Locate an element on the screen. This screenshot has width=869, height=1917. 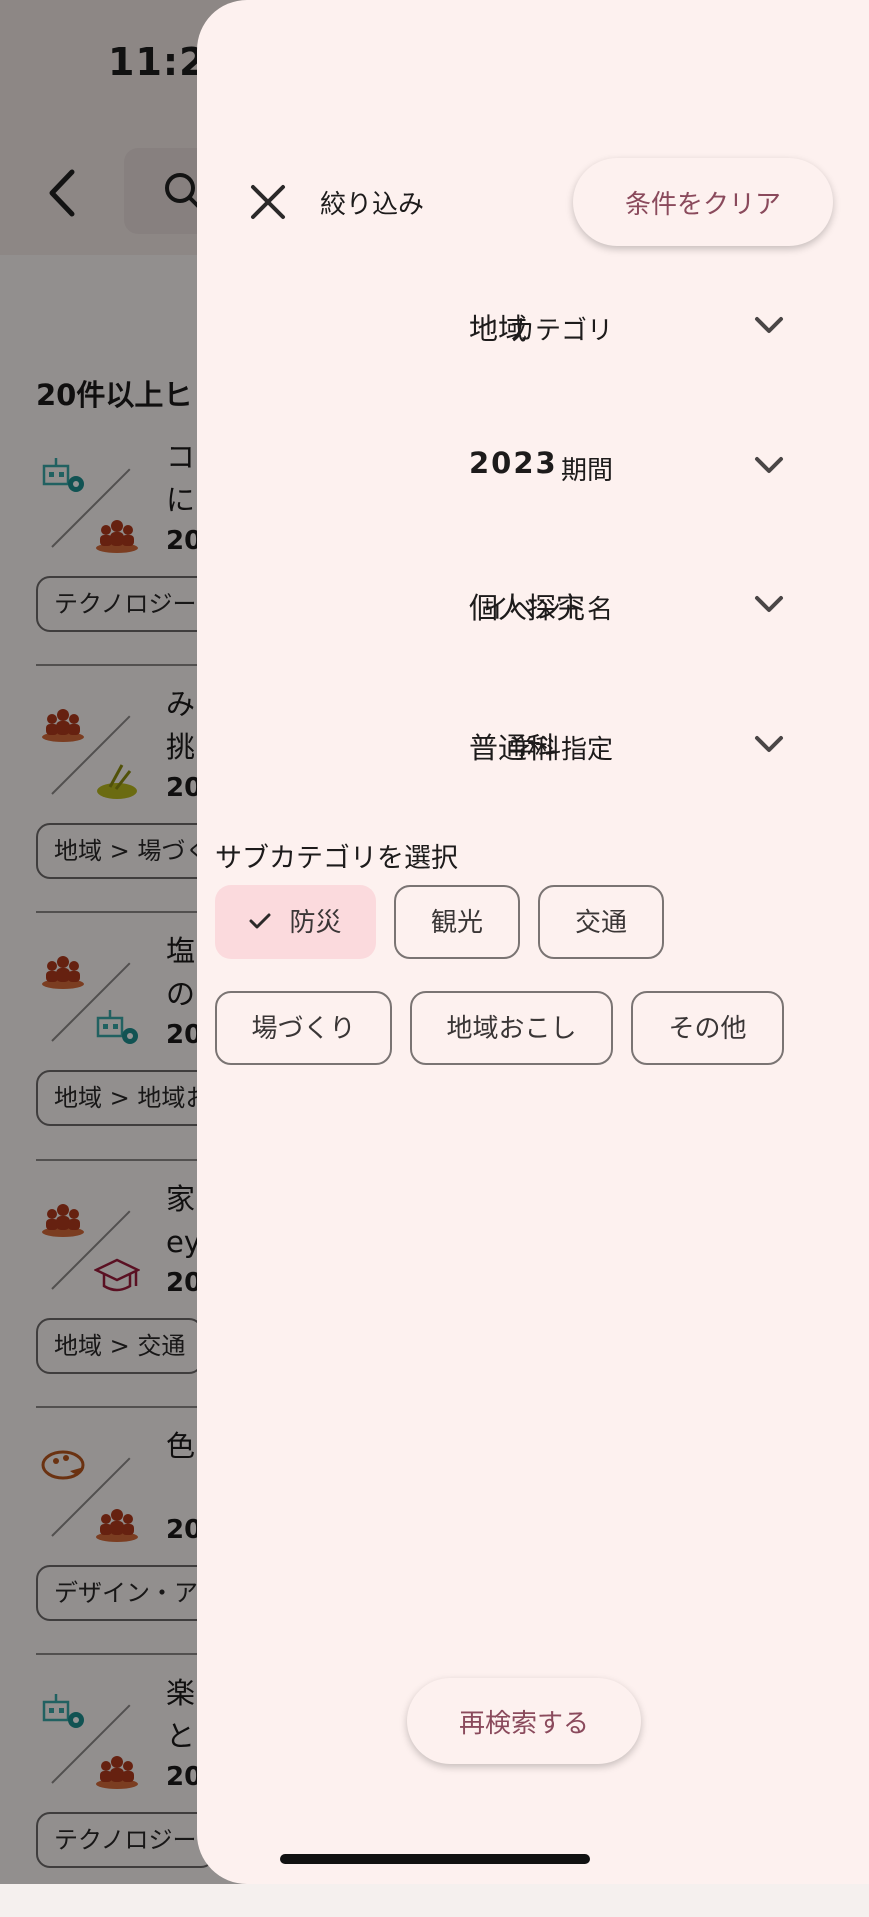
chip-label: 交通 is located at coordinates (600, 923).